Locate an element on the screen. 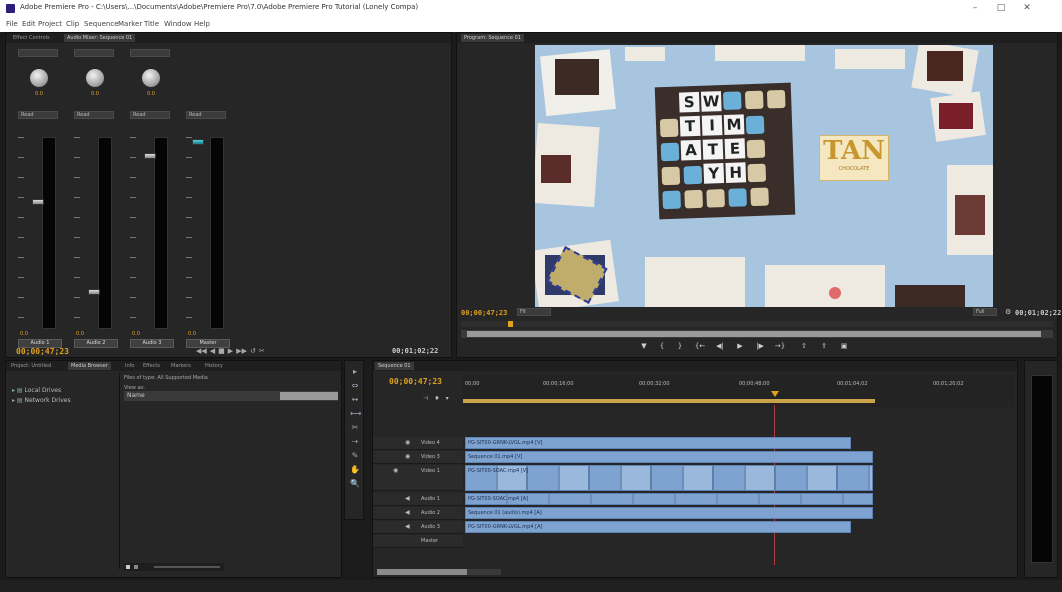 This screenshot has height=592, width=1062. add-marker-button: } is located at coordinates (680, 346).